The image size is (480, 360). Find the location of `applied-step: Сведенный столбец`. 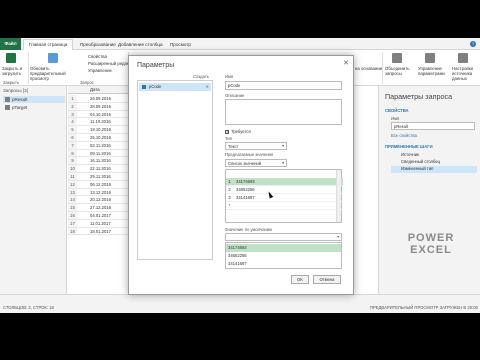

applied-step: Сведенный столбец is located at coordinates (434, 162).